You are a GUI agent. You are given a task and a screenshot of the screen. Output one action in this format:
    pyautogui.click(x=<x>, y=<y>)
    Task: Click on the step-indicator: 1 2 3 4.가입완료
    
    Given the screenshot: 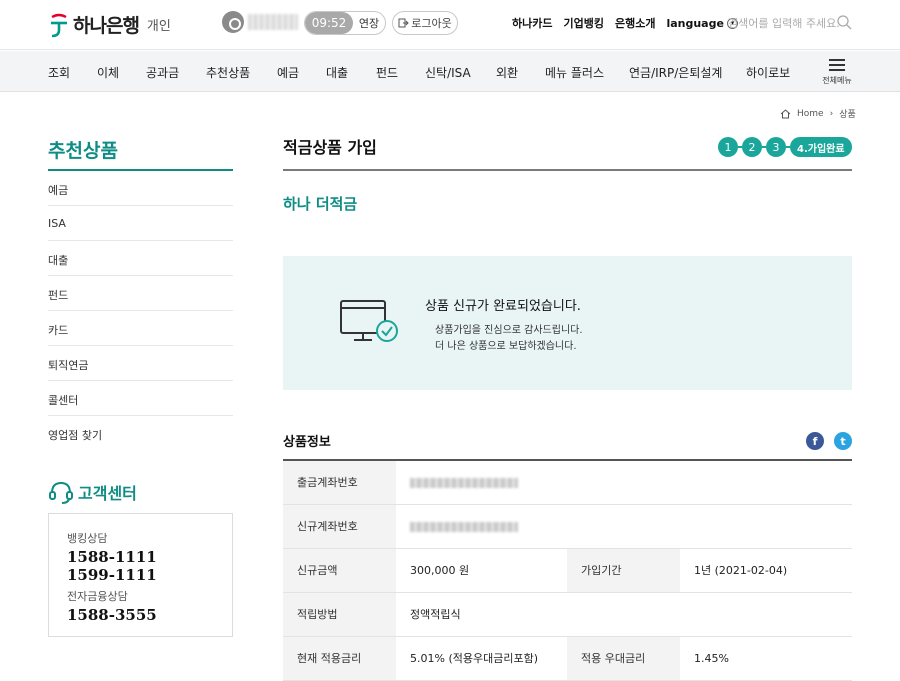 What is the action you would take?
    pyautogui.click(x=785, y=147)
    